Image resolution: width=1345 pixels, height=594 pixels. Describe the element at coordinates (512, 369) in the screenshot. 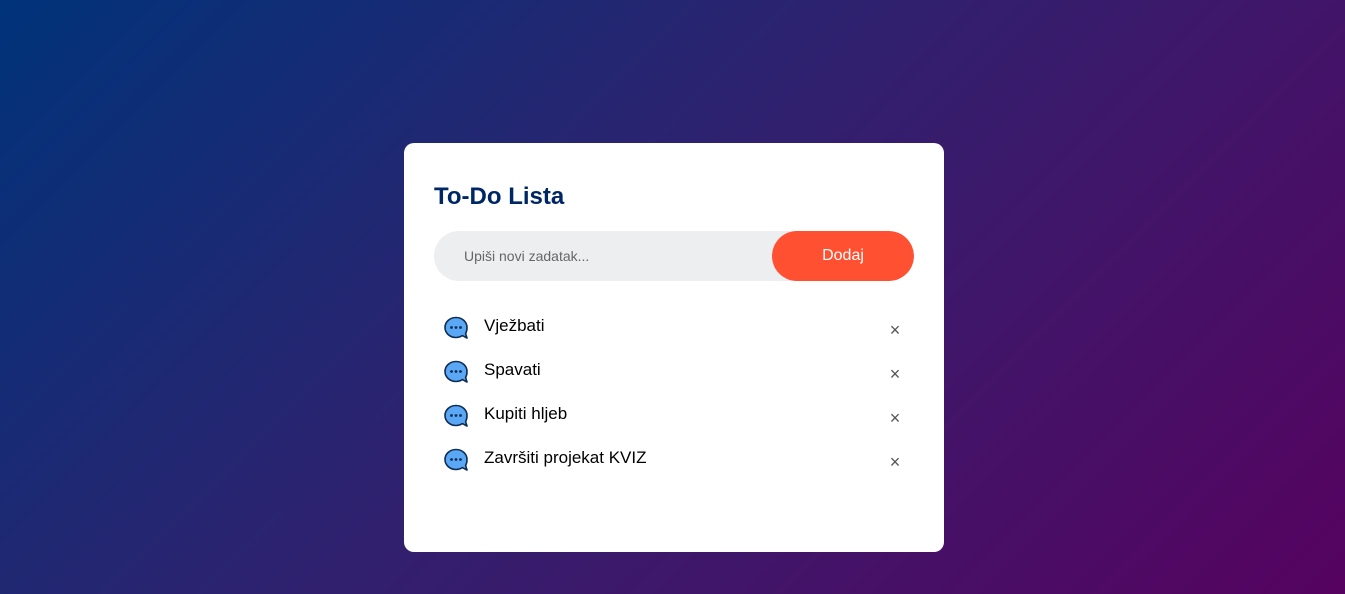

I see `task-text: Spavati` at that location.